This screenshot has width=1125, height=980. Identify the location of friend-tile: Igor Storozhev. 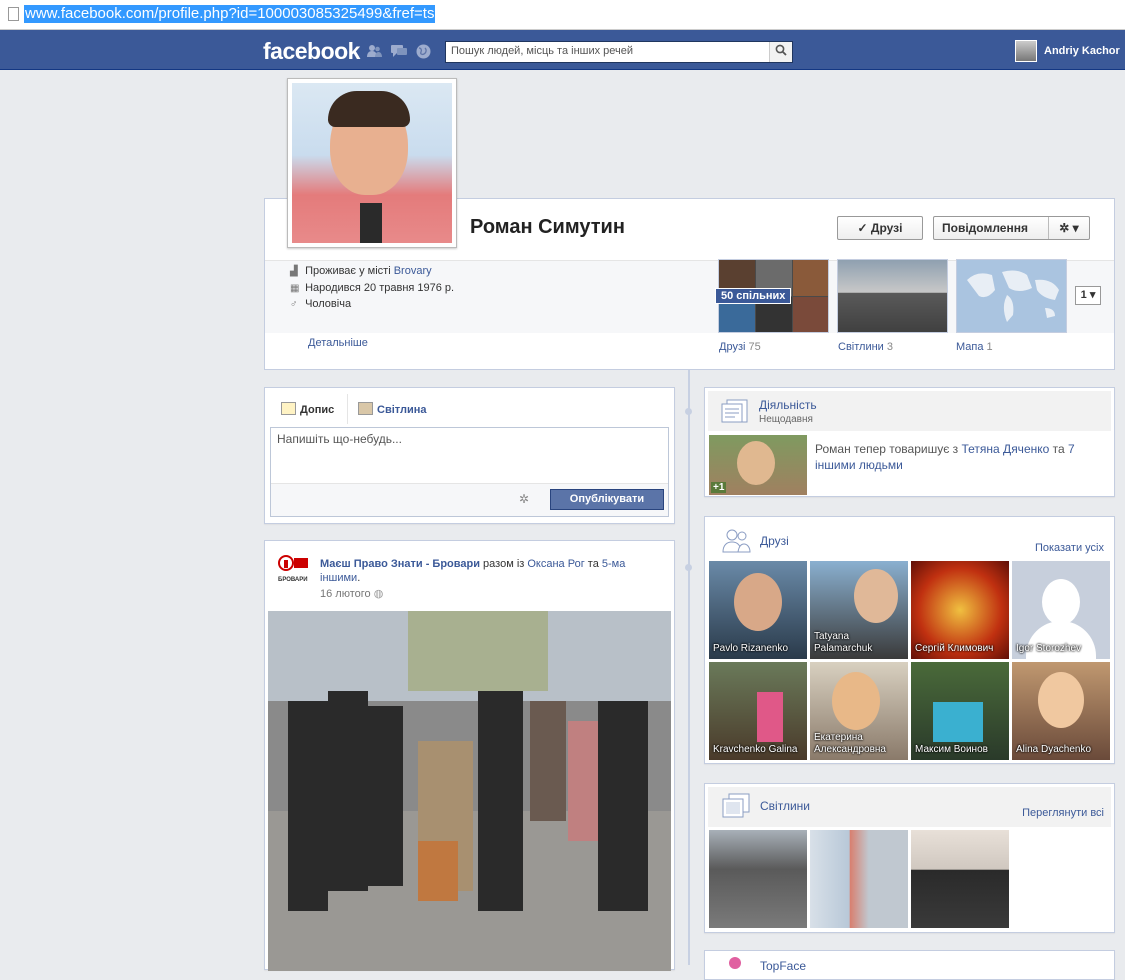
(1061, 610).